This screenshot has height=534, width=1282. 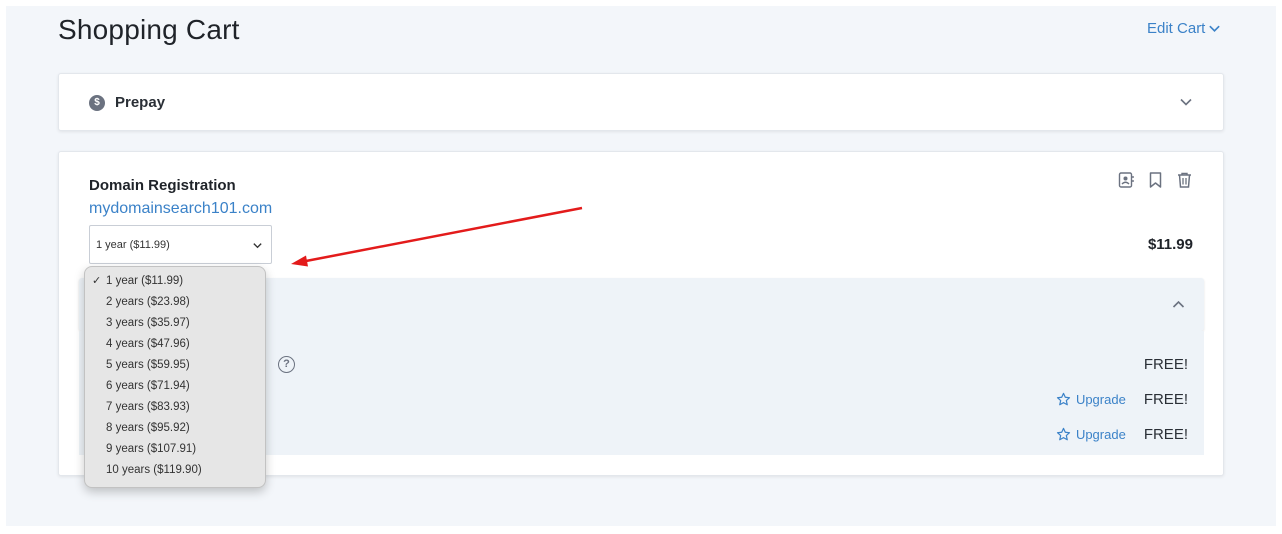 I want to click on help-icon: ?, so click(x=286, y=364).